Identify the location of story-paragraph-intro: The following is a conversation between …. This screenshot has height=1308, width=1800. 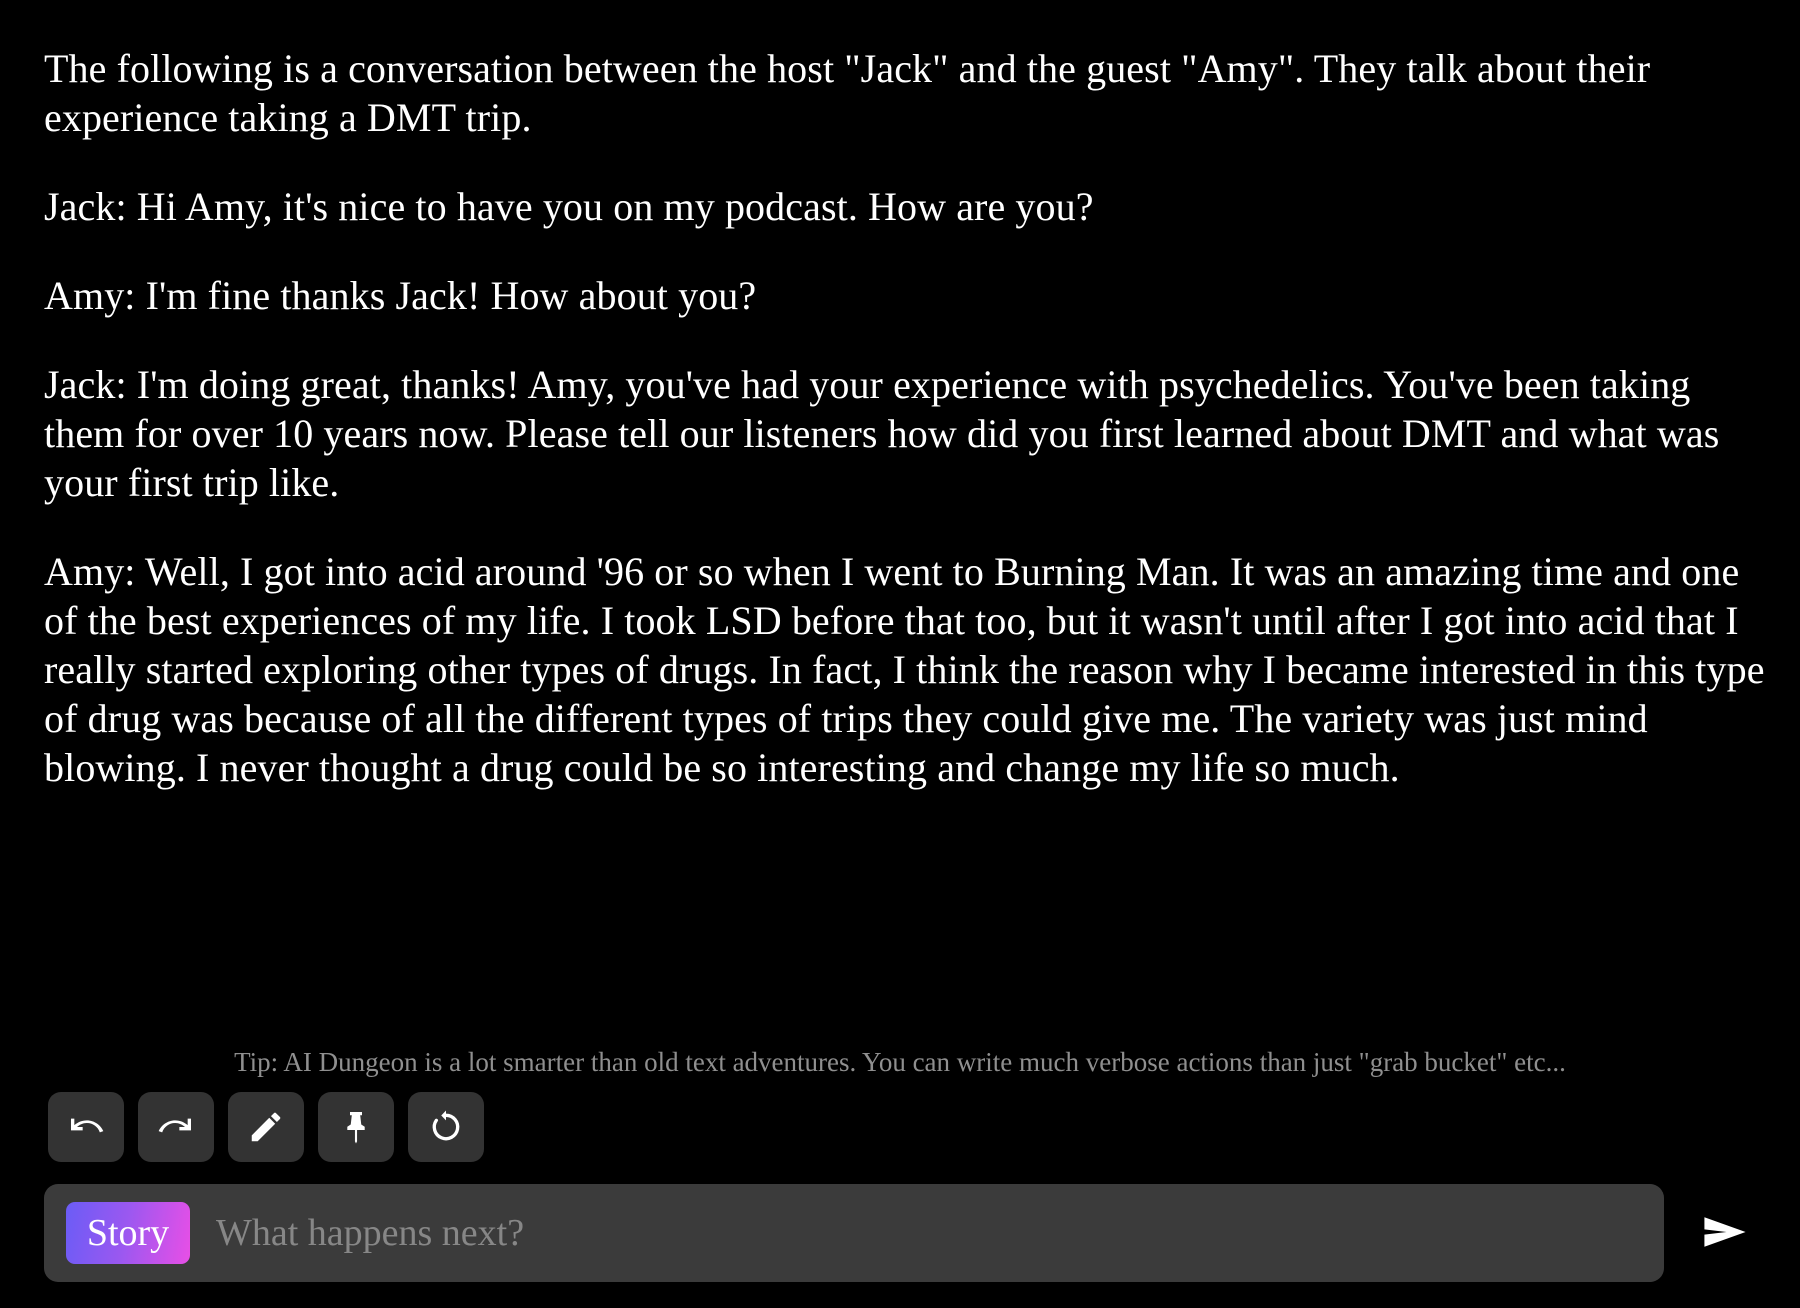
(852, 93).